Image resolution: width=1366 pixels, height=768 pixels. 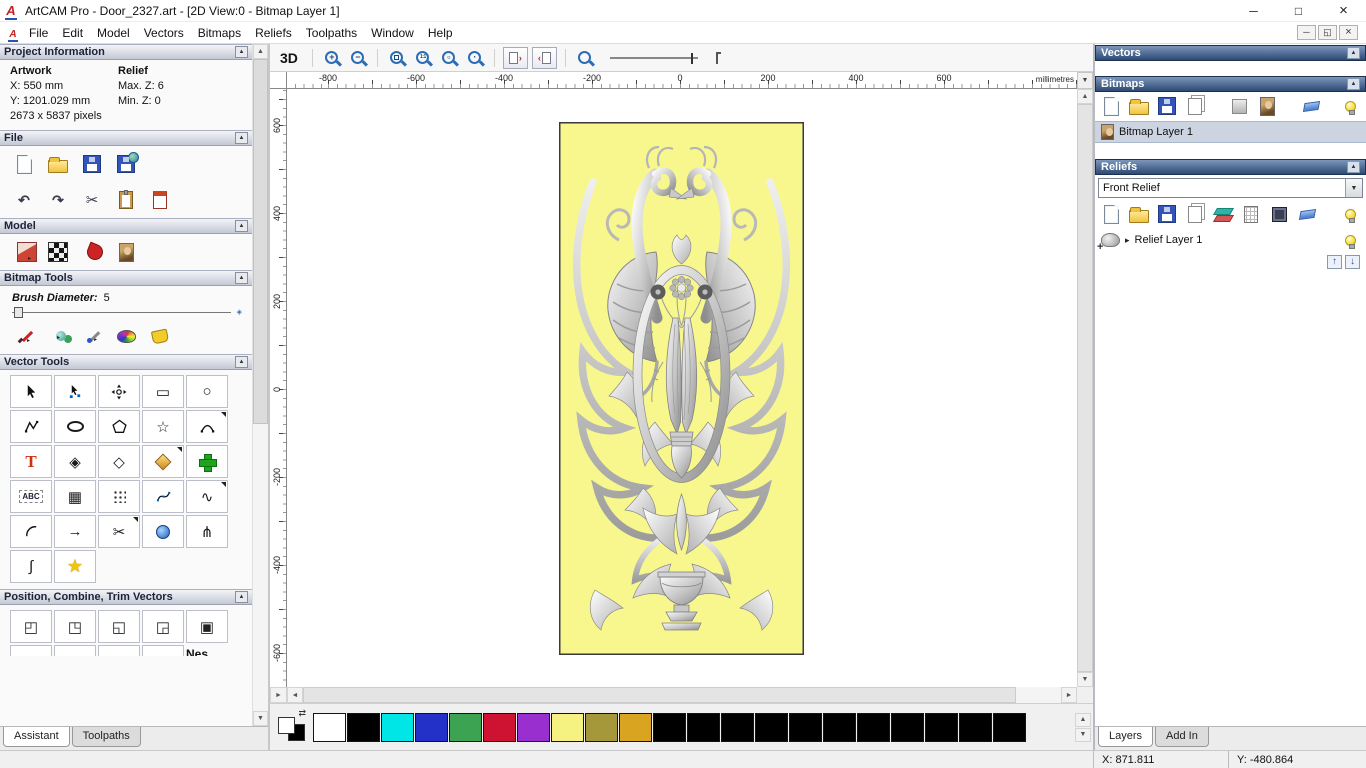 I want to click on menu-item: Window, so click(x=392, y=33).